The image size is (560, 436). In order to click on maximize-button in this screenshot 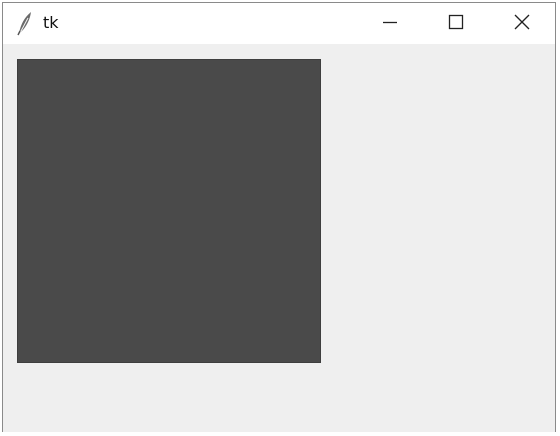, I will do `click(456, 23)`.